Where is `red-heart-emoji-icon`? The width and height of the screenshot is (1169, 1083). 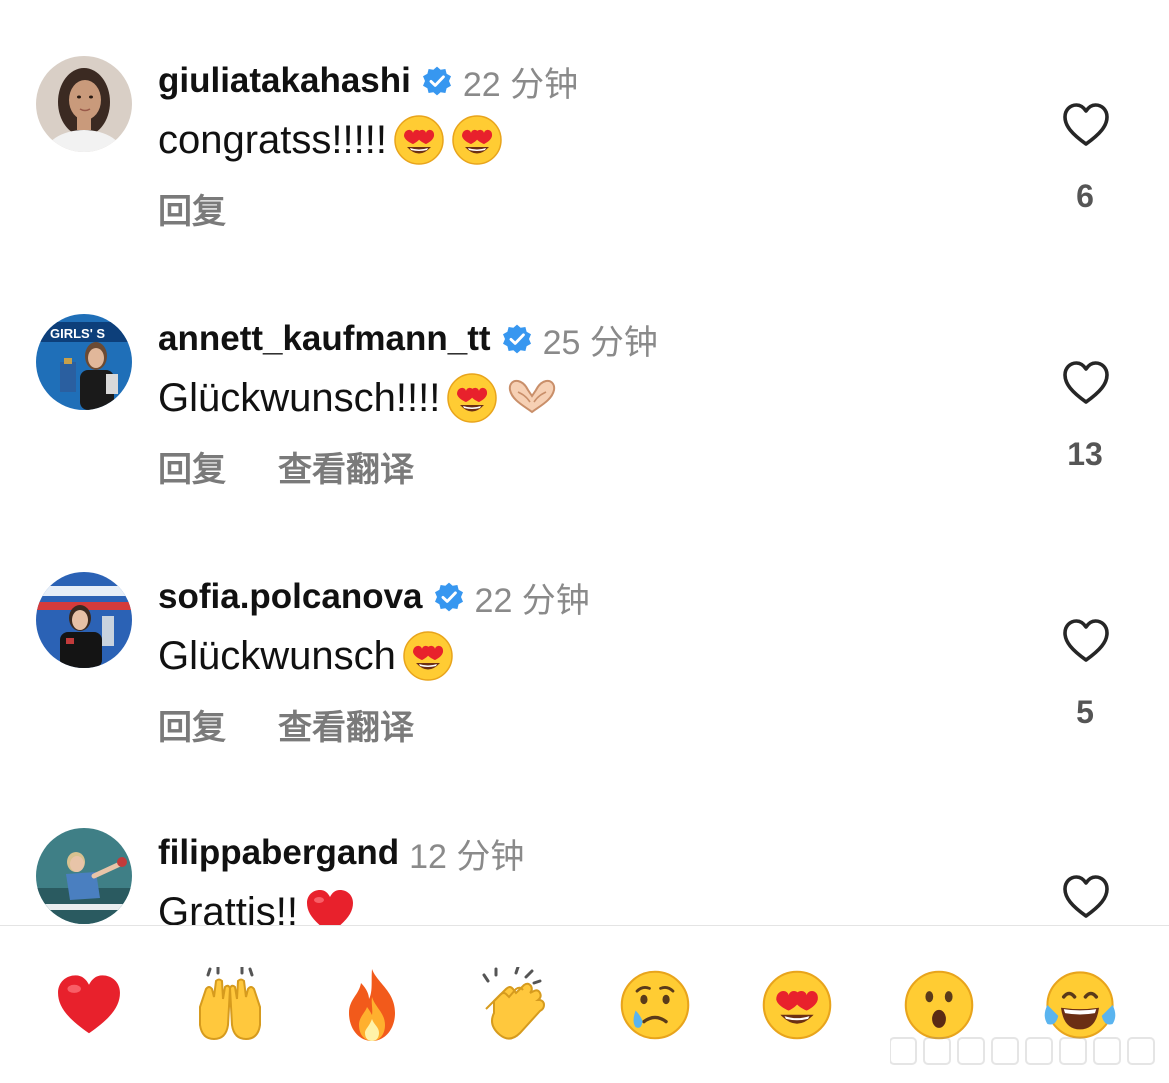
red-heart-emoji-icon is located at coordinates (330, 905).